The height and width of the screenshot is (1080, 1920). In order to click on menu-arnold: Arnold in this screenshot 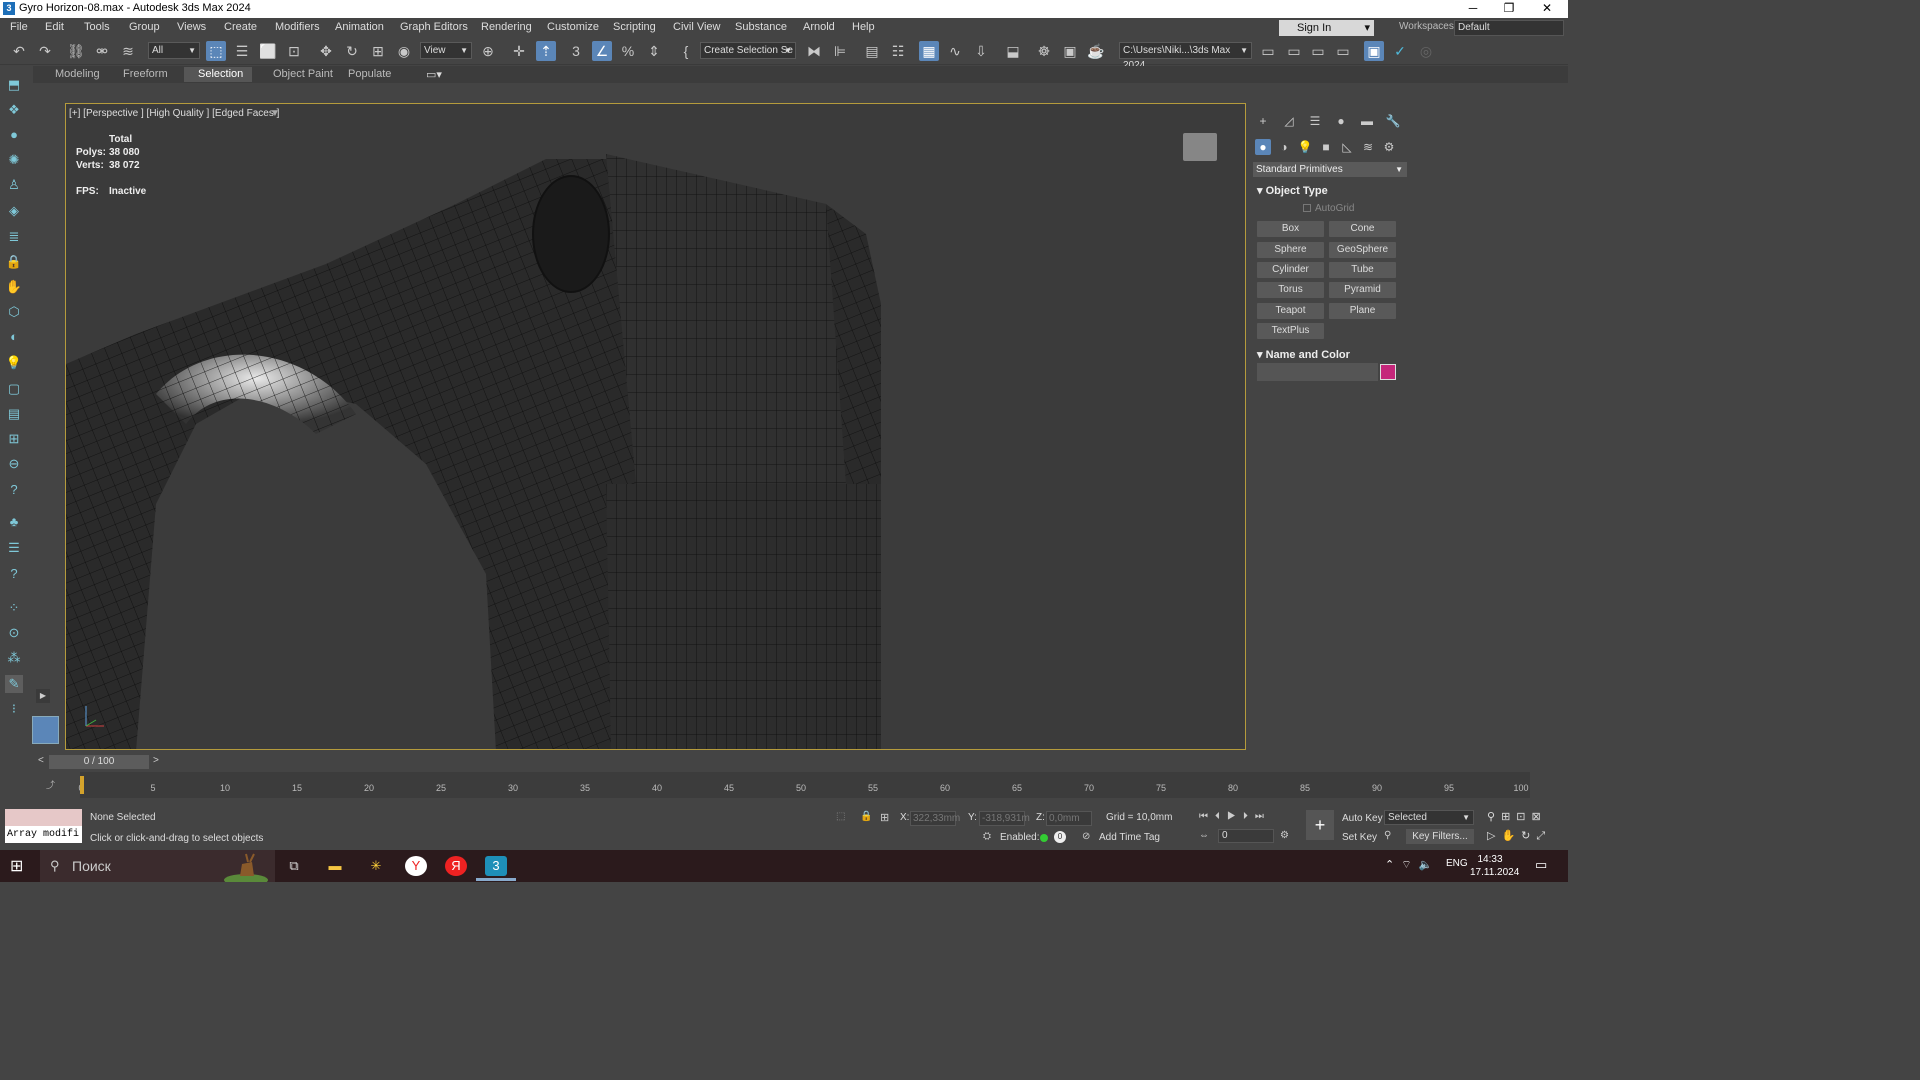, I will do `click(819, 27)`.